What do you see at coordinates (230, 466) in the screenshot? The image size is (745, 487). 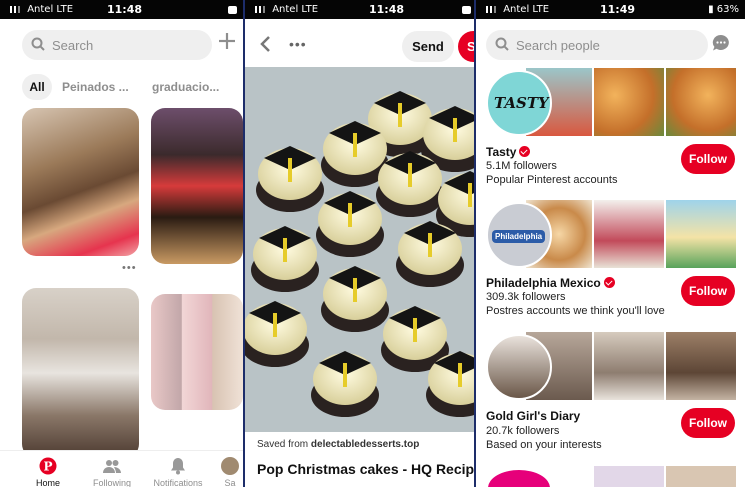 I see `avatar-icon` at bounding box center [230, 466].